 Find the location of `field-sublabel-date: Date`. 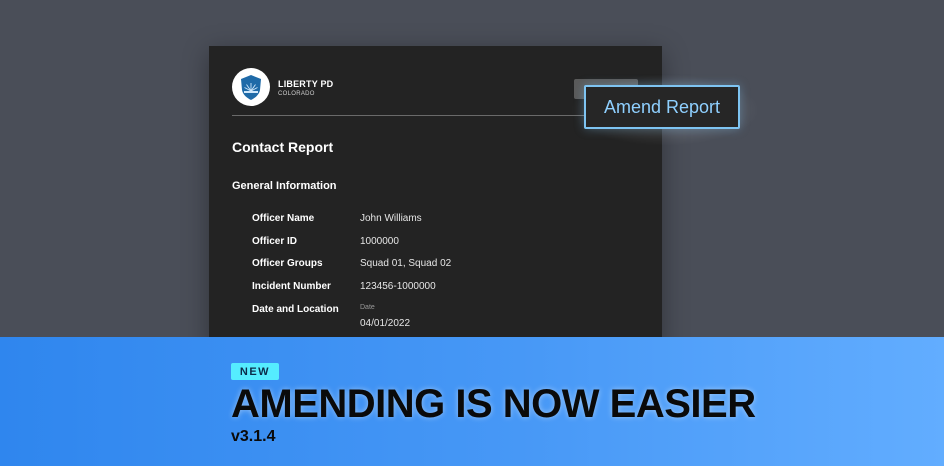

field-sublabel-date: Date is located at coordinates (367, 307).